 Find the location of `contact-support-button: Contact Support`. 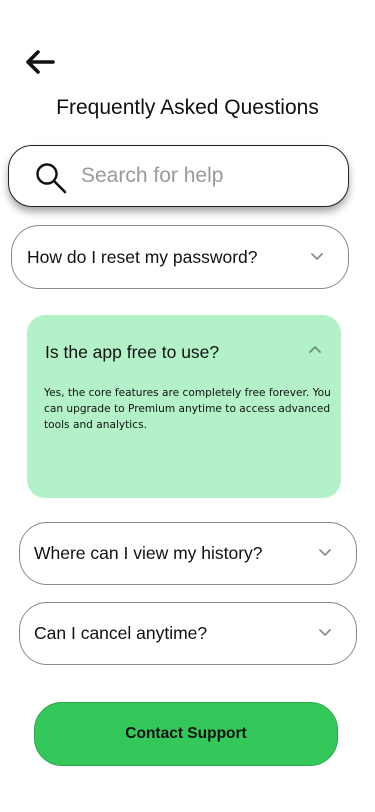

contact-support-button: Contact Support is located at coordinates (186, 734).